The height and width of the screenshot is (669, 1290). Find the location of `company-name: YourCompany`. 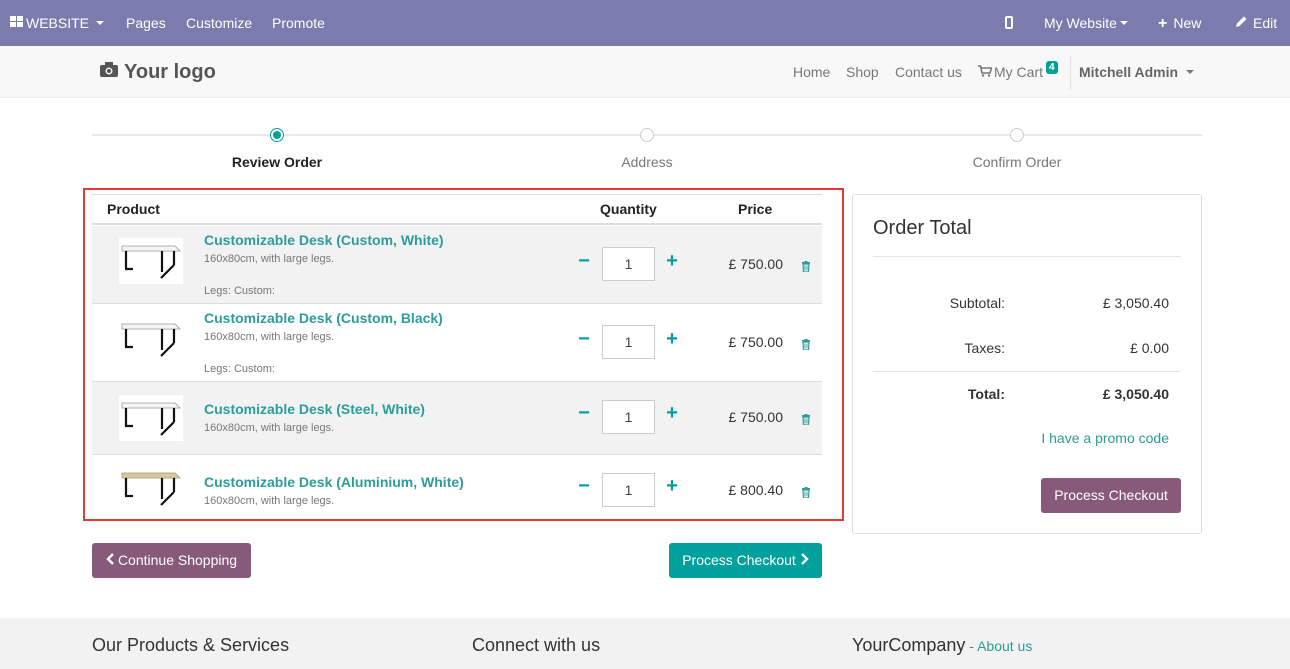

company-name: YourCompany is located at coordinates (909, 645).